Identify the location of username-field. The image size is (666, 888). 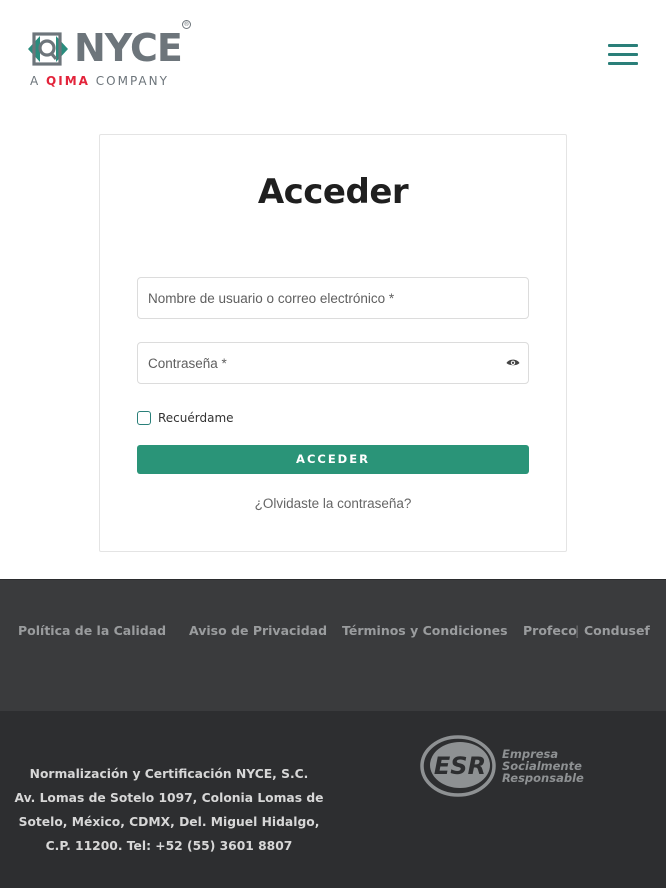
(333, 298).